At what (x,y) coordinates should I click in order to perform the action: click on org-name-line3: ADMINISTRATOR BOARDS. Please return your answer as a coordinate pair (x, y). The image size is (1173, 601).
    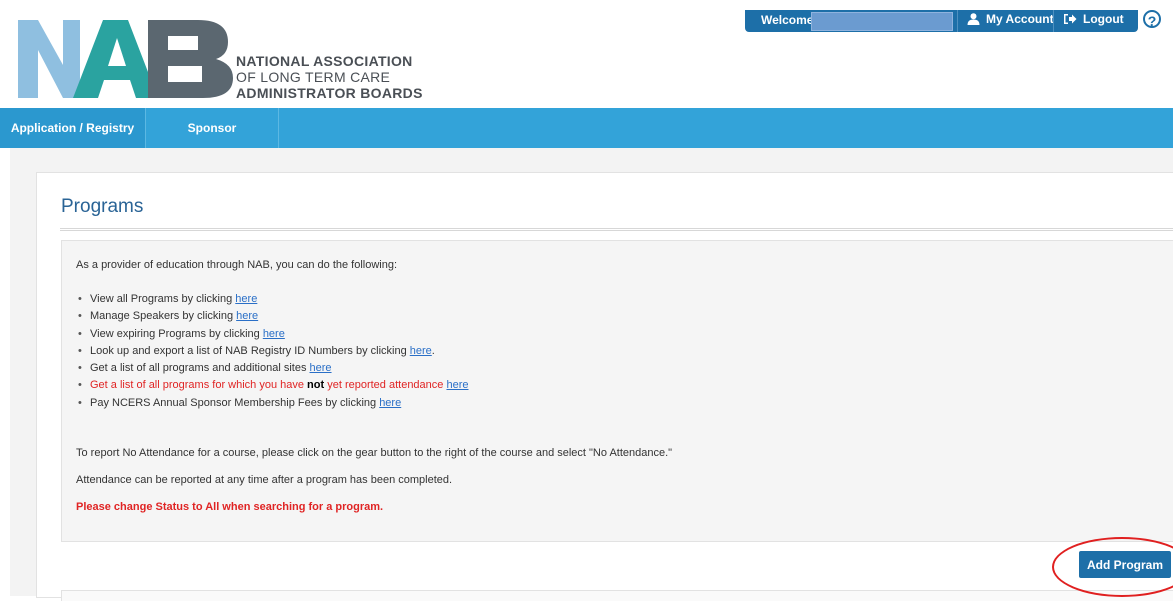
    Looking at the image, I should click on (329, 93).